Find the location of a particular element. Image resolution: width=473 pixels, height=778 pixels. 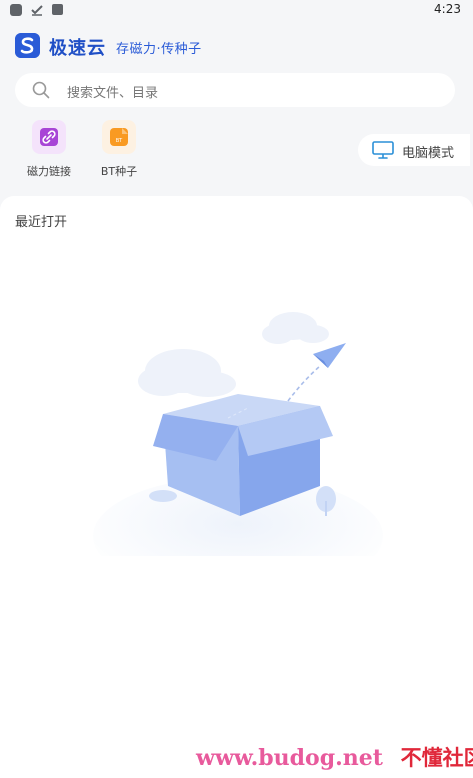

checkmark-icon is located at coordinates (37, 10).